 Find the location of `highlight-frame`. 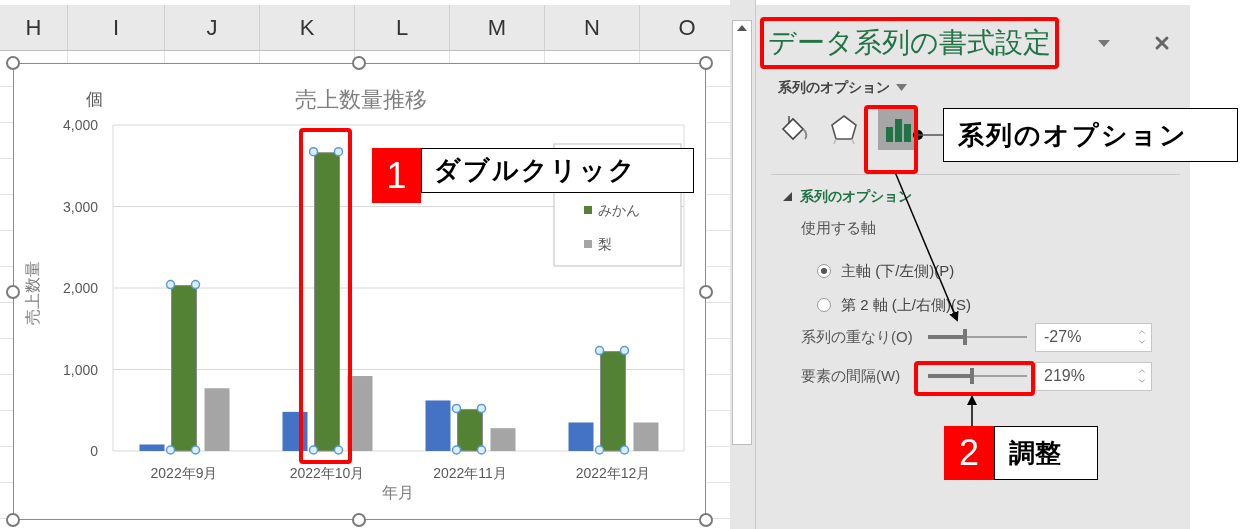

highlight-frame is located at coordinates (891, 139).